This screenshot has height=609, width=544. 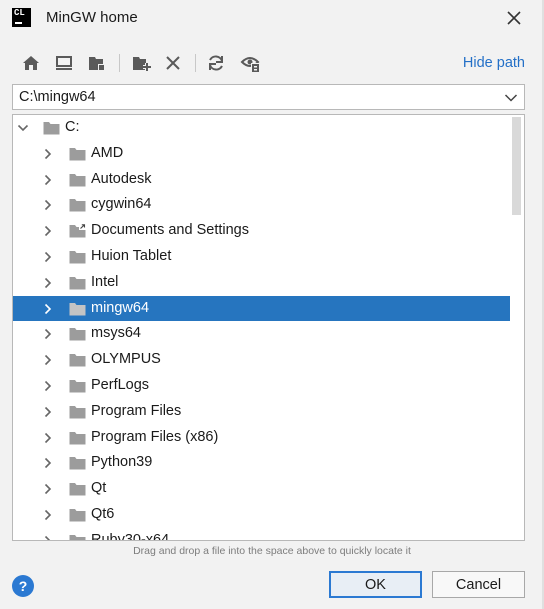 I want to click on path-history-dropdown, so click(x=511, y=97).